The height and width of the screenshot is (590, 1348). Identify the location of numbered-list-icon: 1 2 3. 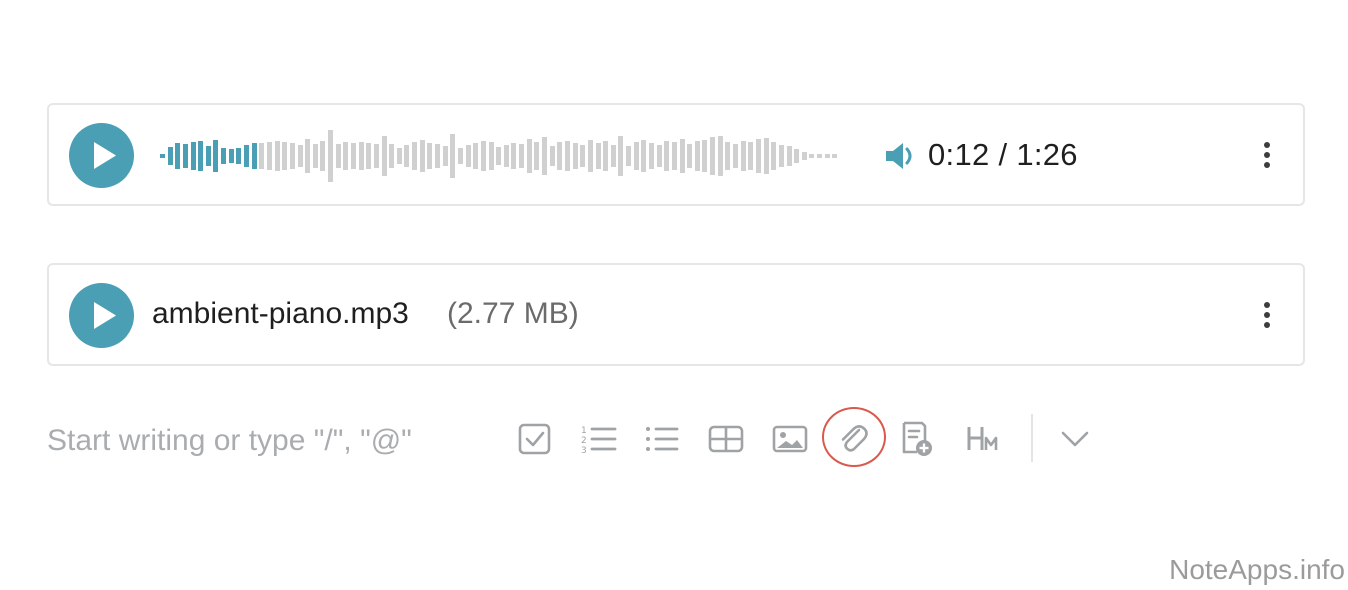
(599, 439).